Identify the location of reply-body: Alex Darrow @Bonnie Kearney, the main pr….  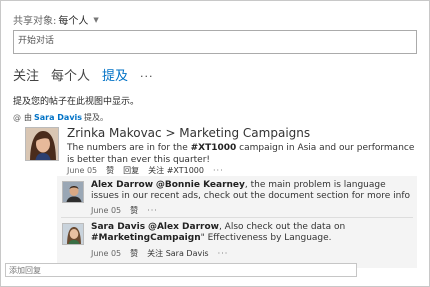
(252, 191).